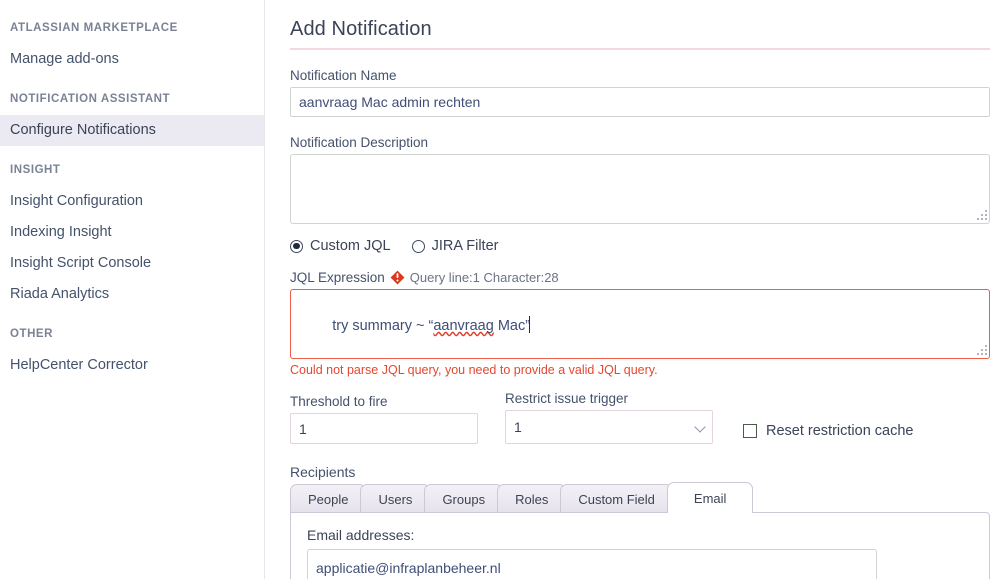 The height and width of the screenshot is (579, 998). I want to click on jql-text-suffix: Mac”, so click(512, 326).